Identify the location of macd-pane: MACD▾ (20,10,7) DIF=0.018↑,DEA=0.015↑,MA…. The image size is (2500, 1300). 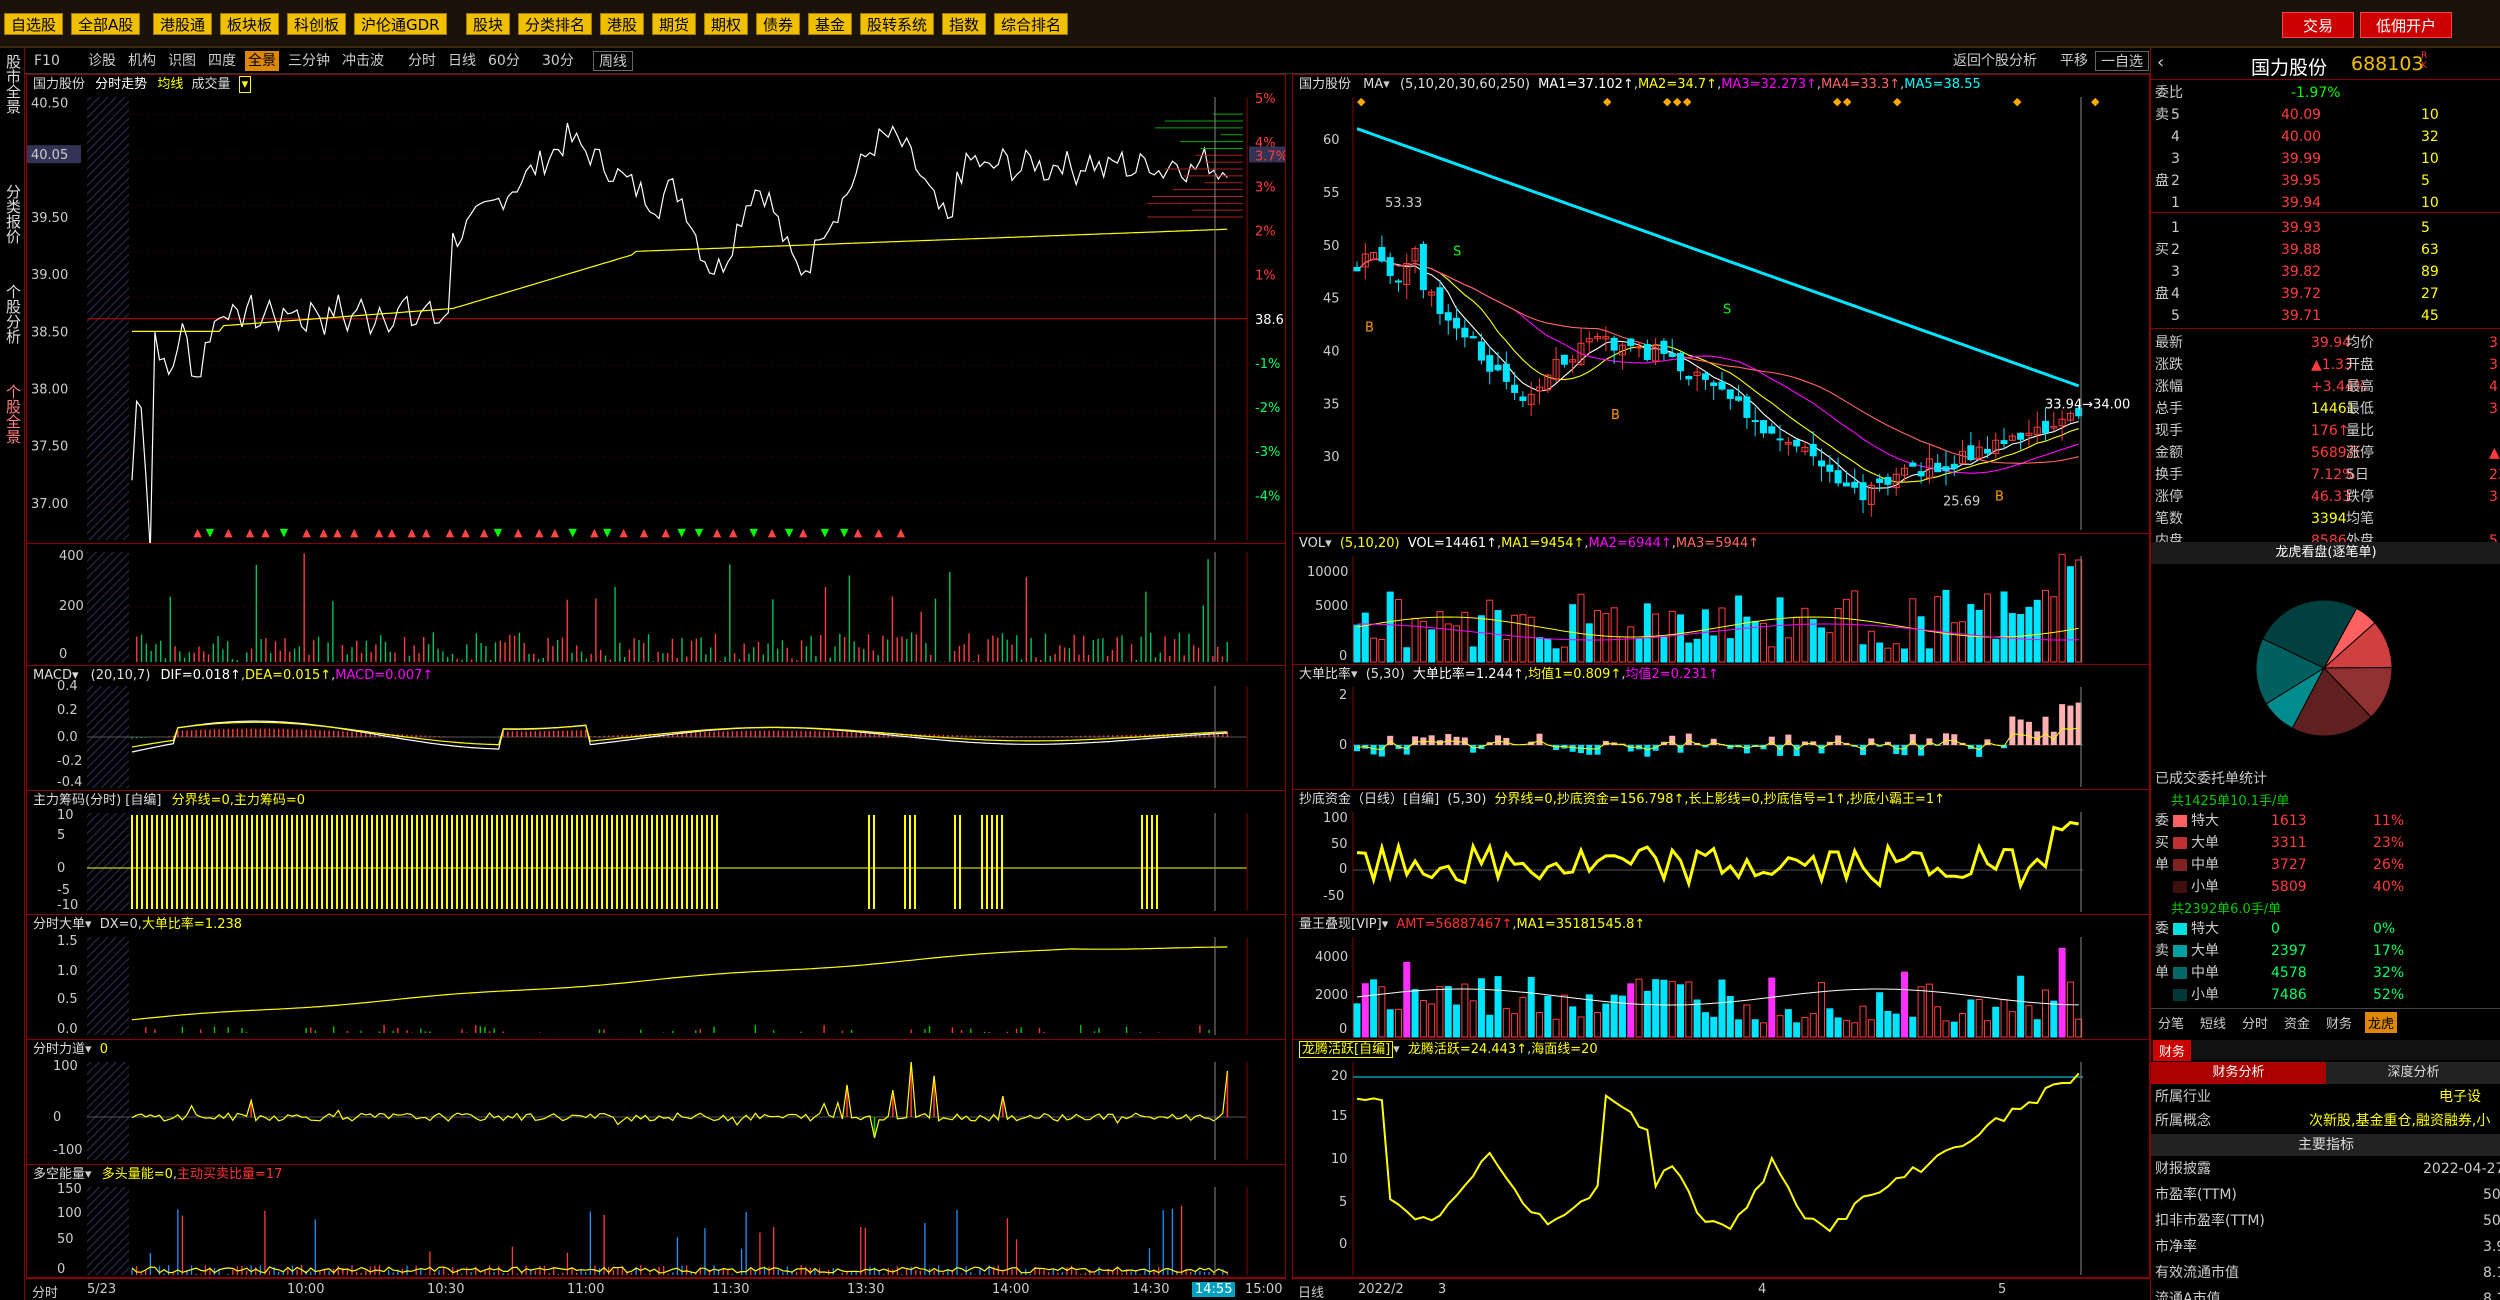
(656, 728).